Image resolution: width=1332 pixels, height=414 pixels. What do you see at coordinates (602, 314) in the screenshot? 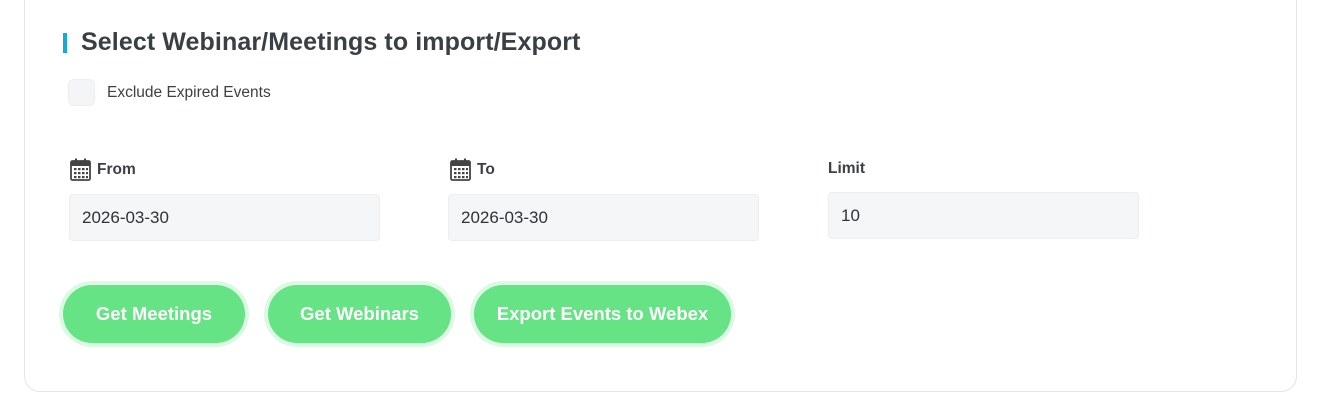
I see `export-events-button: Export Events to Webex` at bounding box center [602, 314].